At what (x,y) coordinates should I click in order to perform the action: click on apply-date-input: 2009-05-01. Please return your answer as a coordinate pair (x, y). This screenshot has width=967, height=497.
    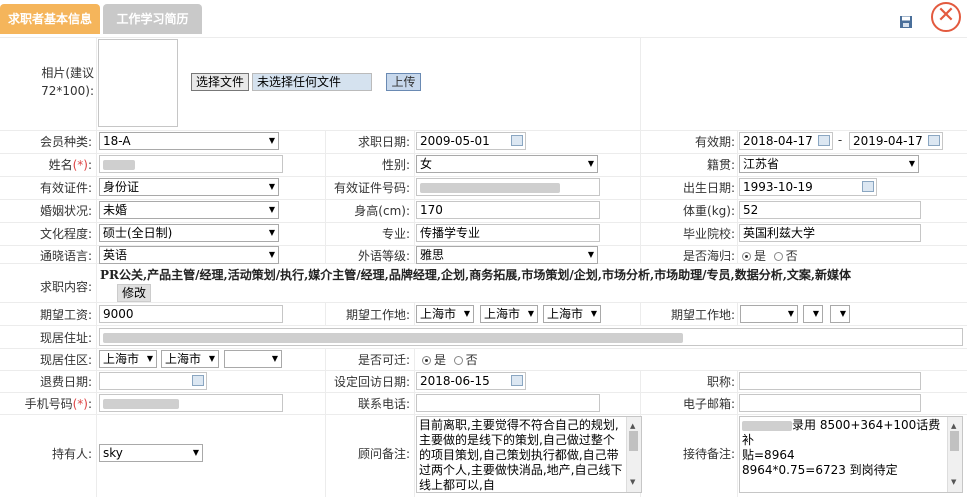
    Looking at the image, I should click on (471, 141).